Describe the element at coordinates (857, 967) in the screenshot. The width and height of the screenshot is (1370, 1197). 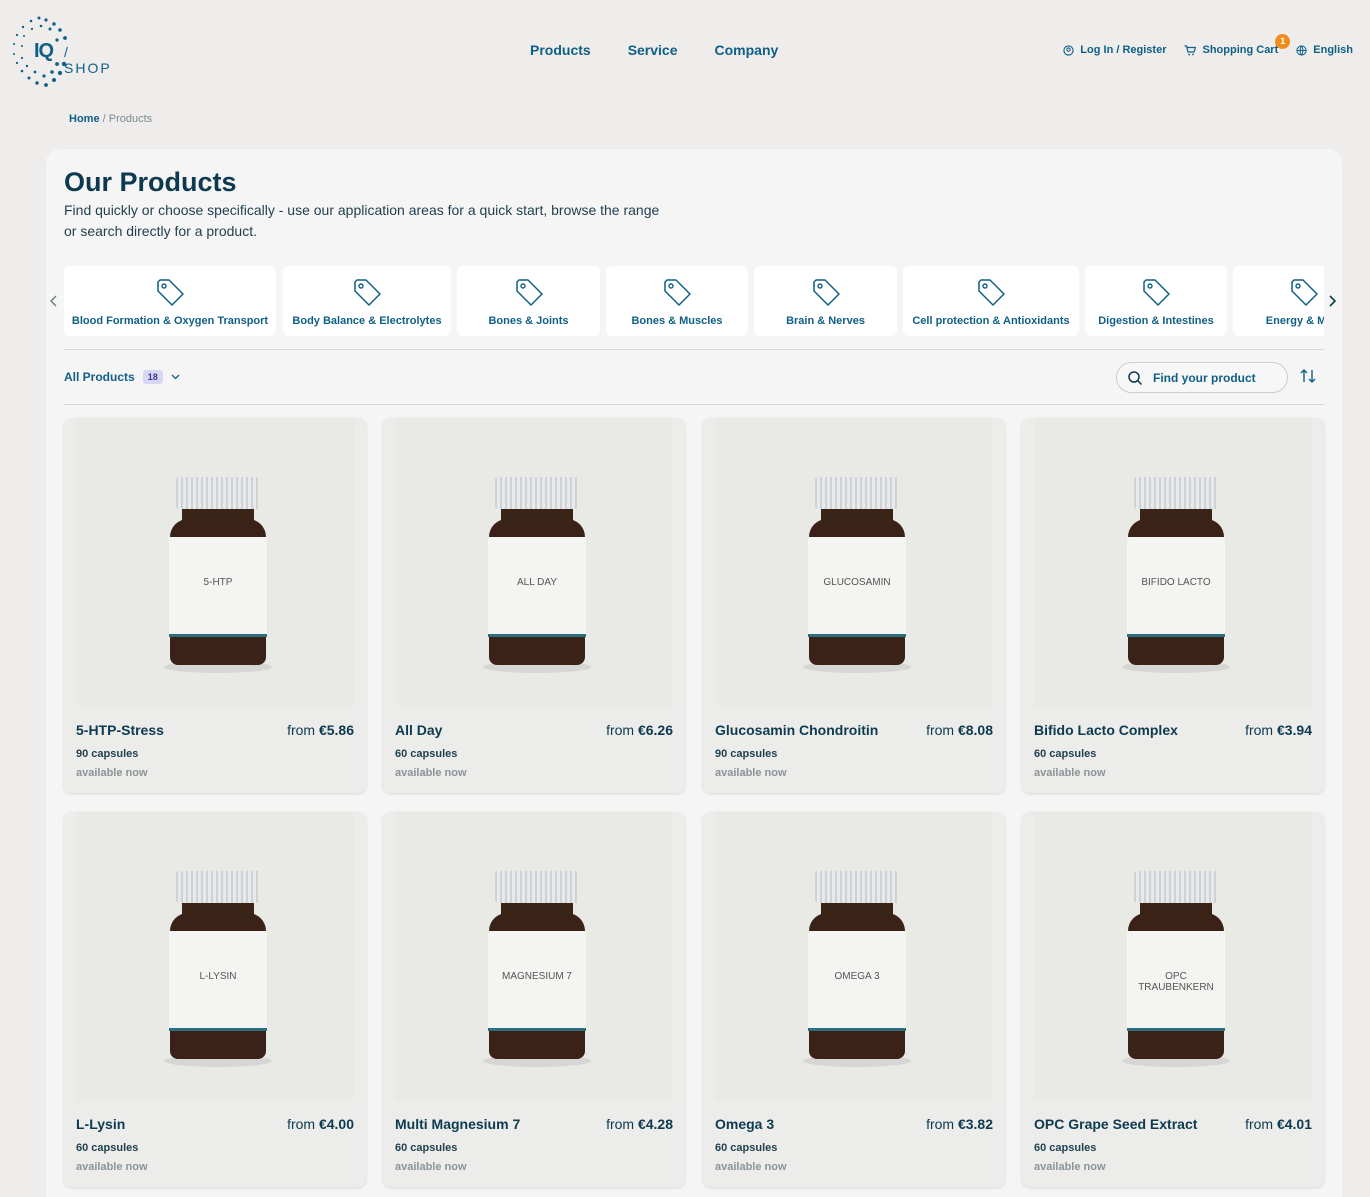
I see `bottle-image: OMEGA 3` at that location.